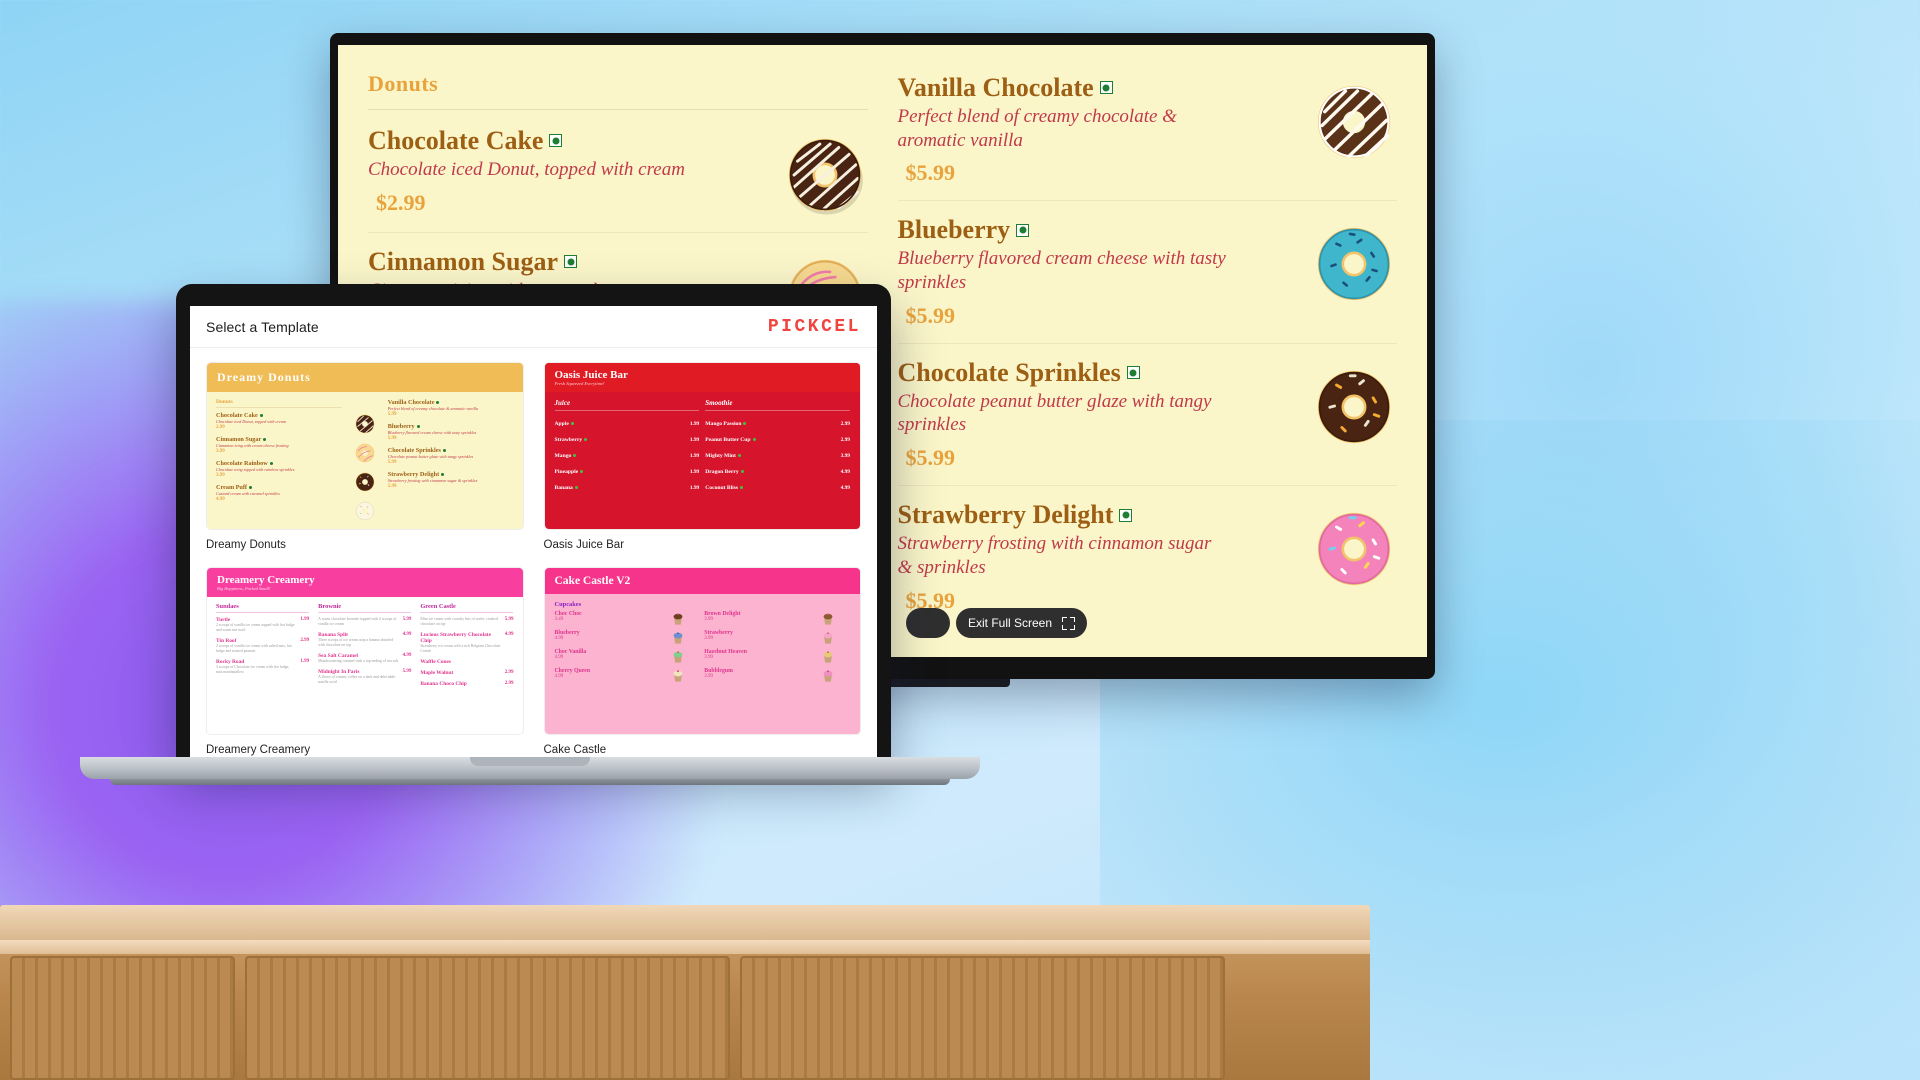 Image resolution: width=1920 pixels, height=1080 pixels. What do you see at coordinates (685, 925) in the screenshot?
I see `cabinet-top-surface` at bounding box center [685, 925].